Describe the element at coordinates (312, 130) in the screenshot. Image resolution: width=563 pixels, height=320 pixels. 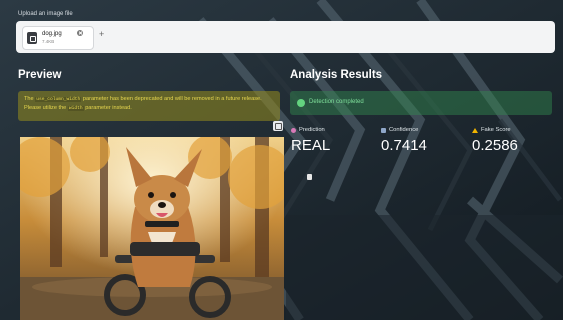
I see `prediction-label: Prediction` at that location.